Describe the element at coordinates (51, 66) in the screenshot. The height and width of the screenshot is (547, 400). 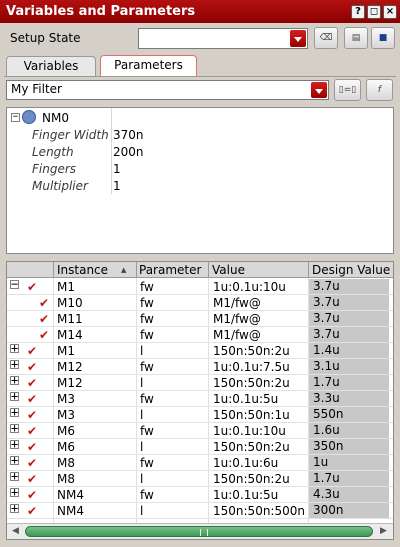
I see `tab-variables: Variables` at that location.